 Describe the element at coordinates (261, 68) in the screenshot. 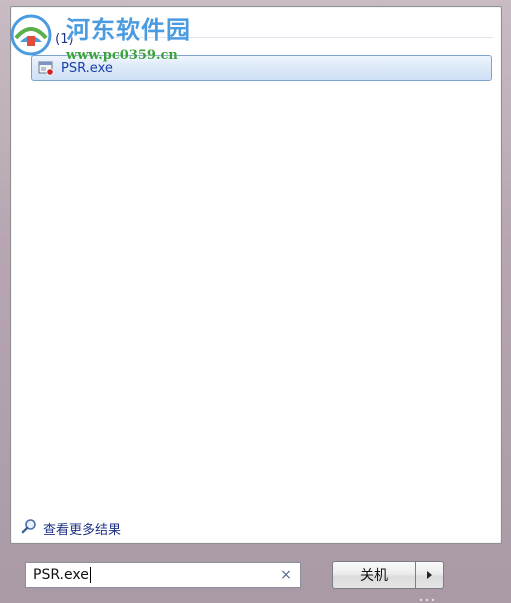

I see `result-item-psr: PSR.exe` at that location.